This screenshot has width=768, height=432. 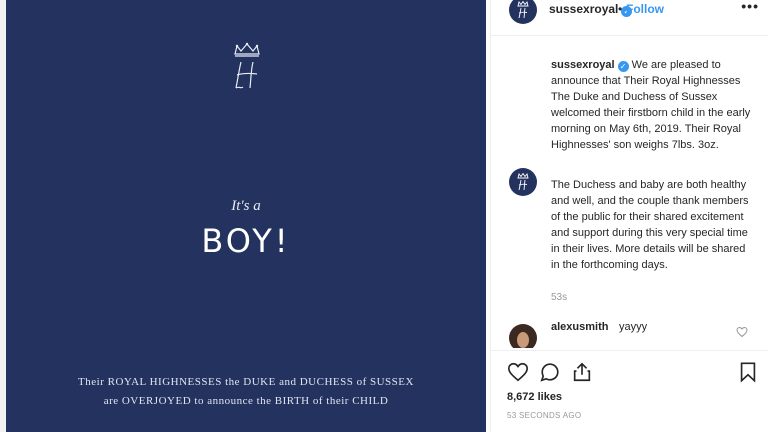 I want to click on comment-username: alexusmith, so click(x=579, y=327).